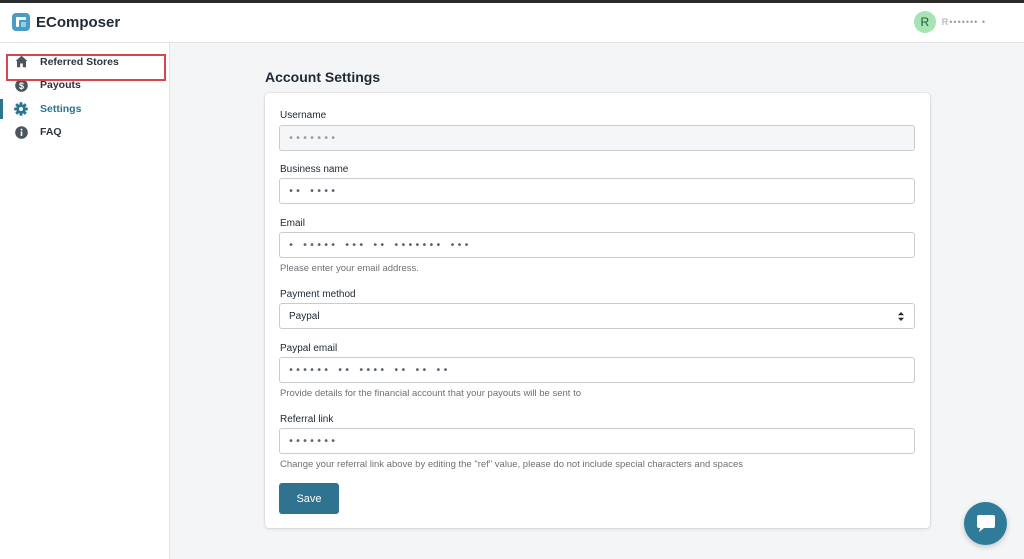  Describe the element at coordinates (21, 108) in the screenshot. I see `gear-icon` at that location.